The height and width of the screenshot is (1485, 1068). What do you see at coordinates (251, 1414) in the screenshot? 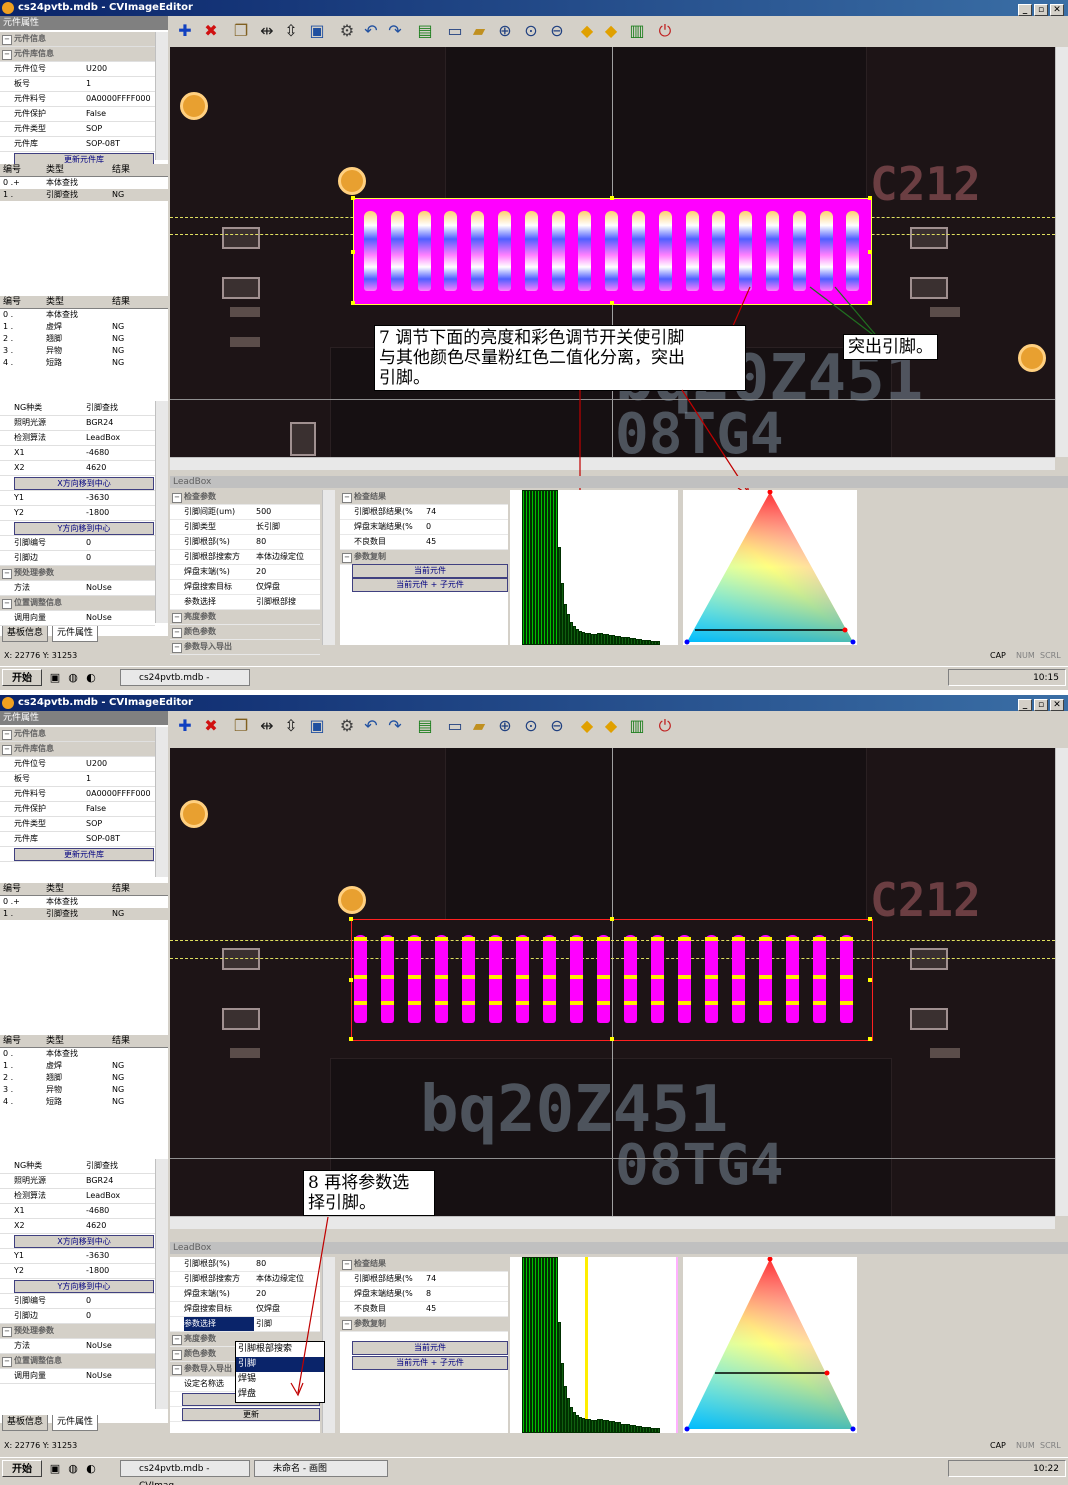
I see `param-key: 更新` at bounding box center [251, 1414].